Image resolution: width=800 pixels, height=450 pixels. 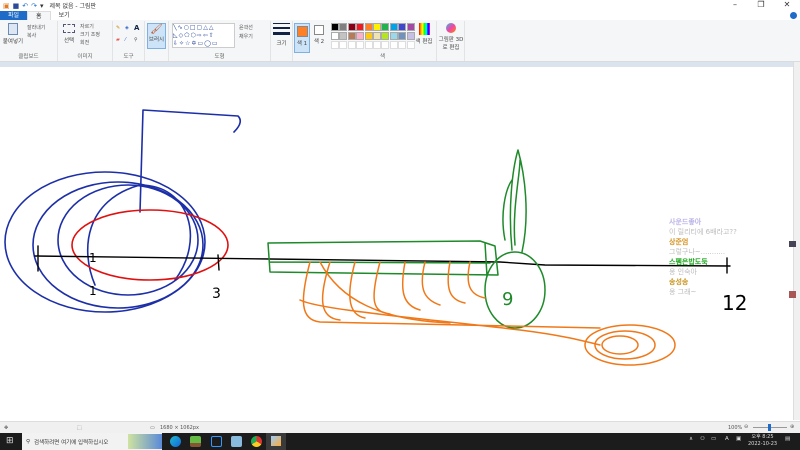 I want to click on save-icon: ■, so click(x=16, y=6).